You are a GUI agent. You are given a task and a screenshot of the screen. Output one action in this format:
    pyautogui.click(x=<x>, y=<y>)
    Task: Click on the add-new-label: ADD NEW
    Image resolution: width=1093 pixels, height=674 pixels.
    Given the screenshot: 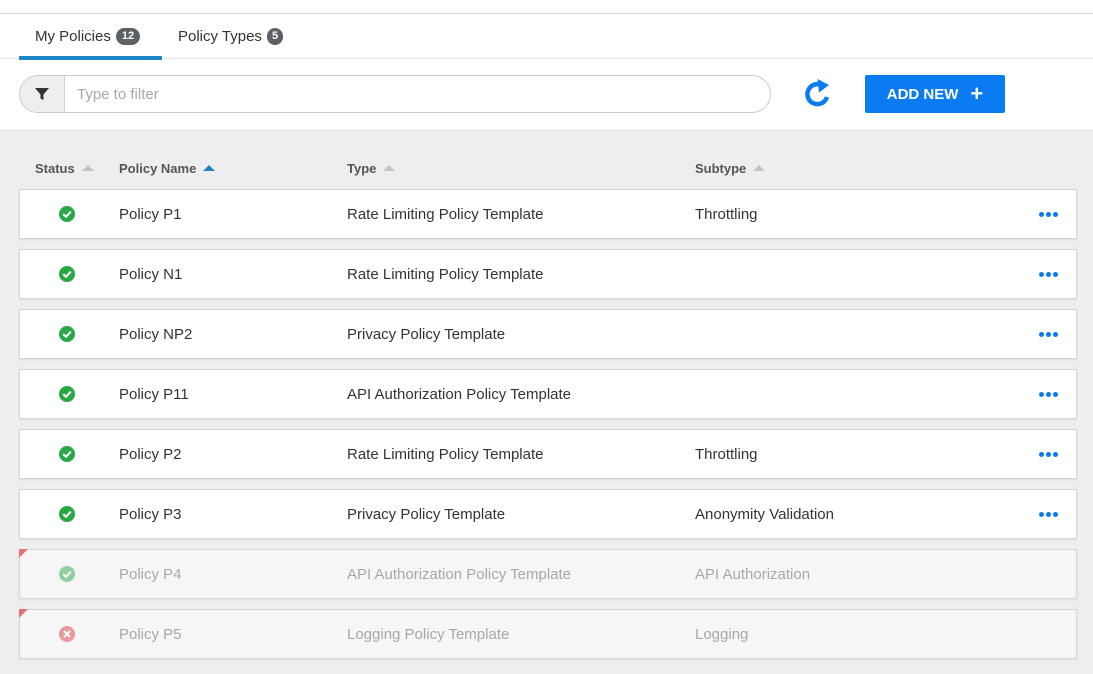 What is the action you would take?
    pyautogui.click(x=922, y=94)
    